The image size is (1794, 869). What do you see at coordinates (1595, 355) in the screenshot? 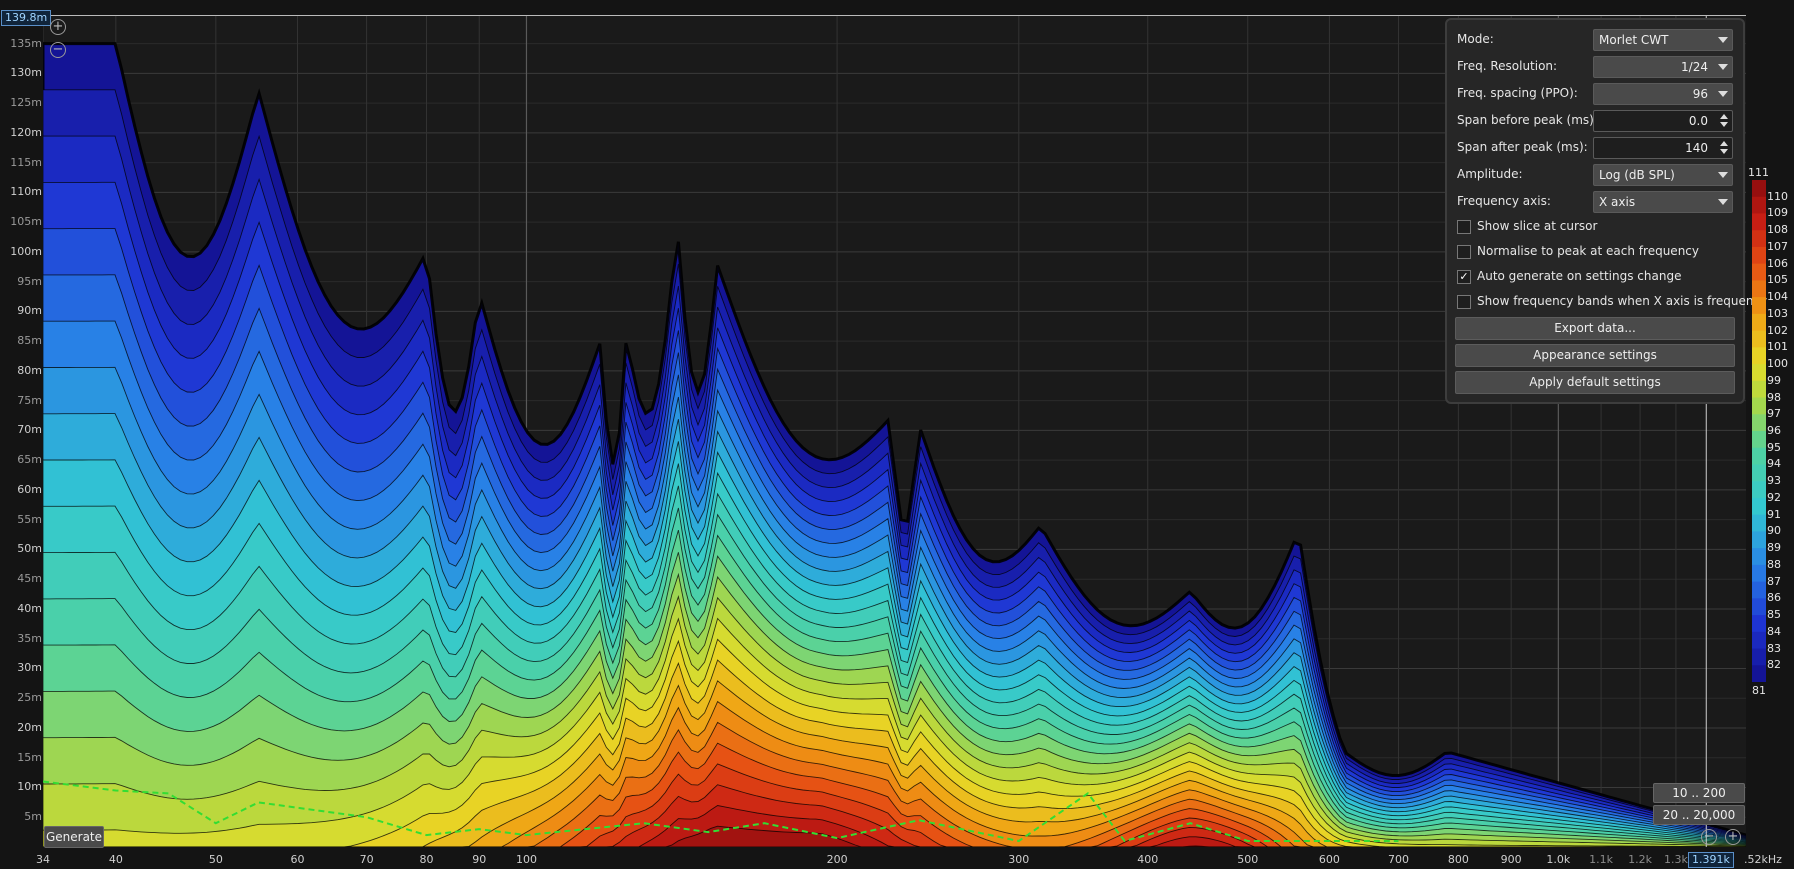
I see `appearance-settings-button: Appearance settings` at bounding box center [1595, 355].